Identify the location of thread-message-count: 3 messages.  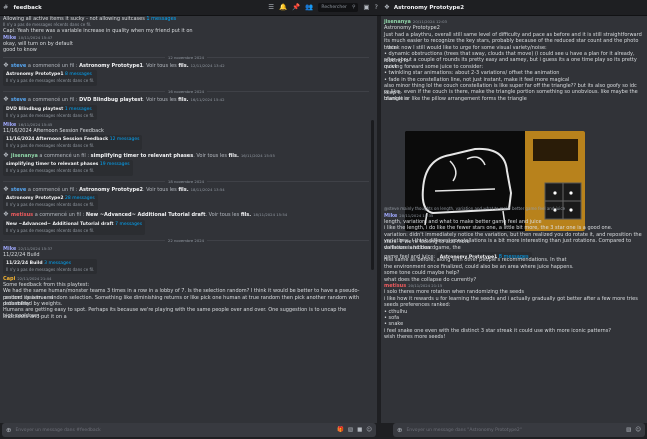
(57, 263).